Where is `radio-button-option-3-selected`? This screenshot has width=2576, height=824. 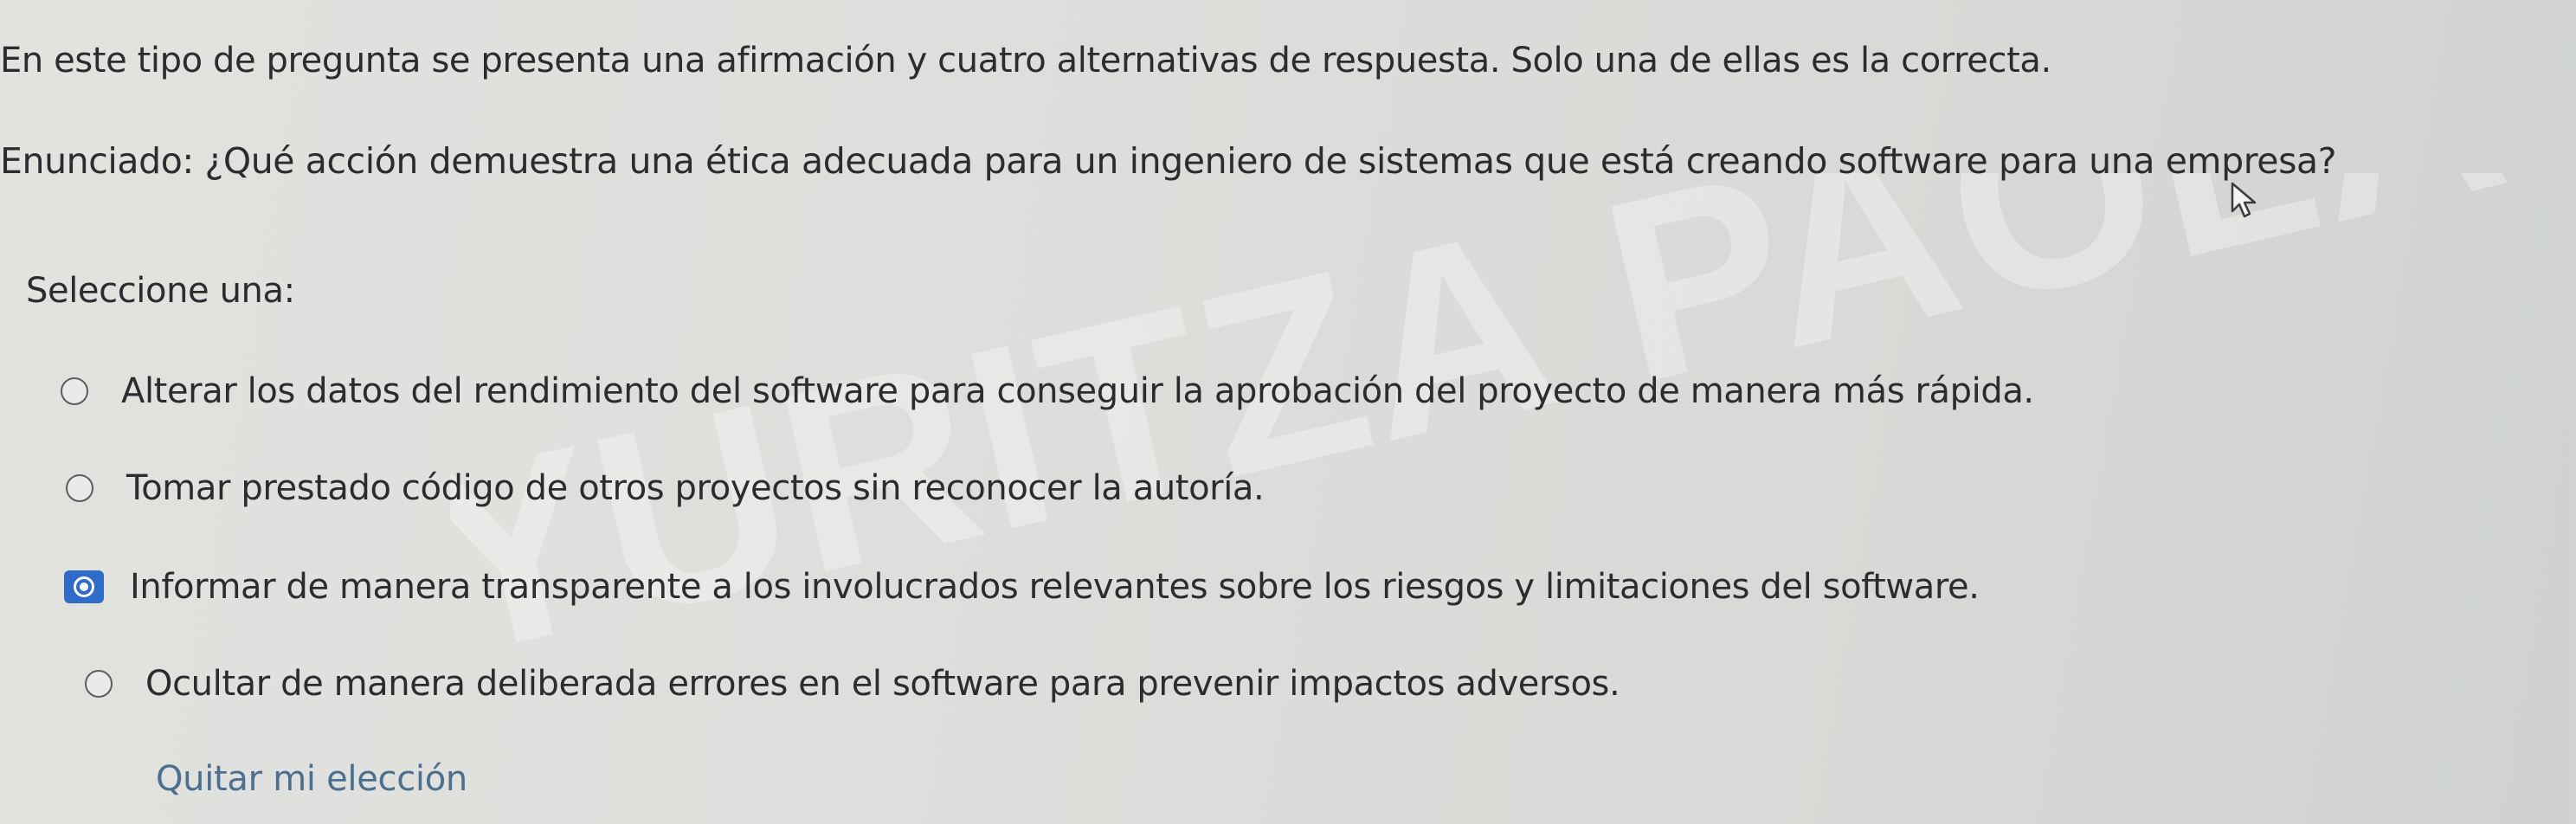
radio-button-option-3-selected is located at coordinates (84, 586).